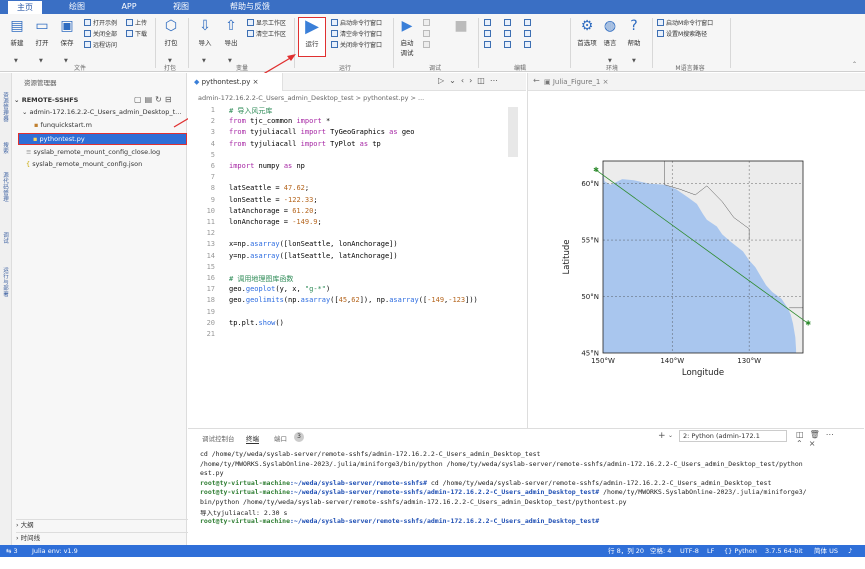 The width and height of the screenshot is (865, 569). I want to click on terminal-select: 2: Python (admin-172.1, so click(733, 436).